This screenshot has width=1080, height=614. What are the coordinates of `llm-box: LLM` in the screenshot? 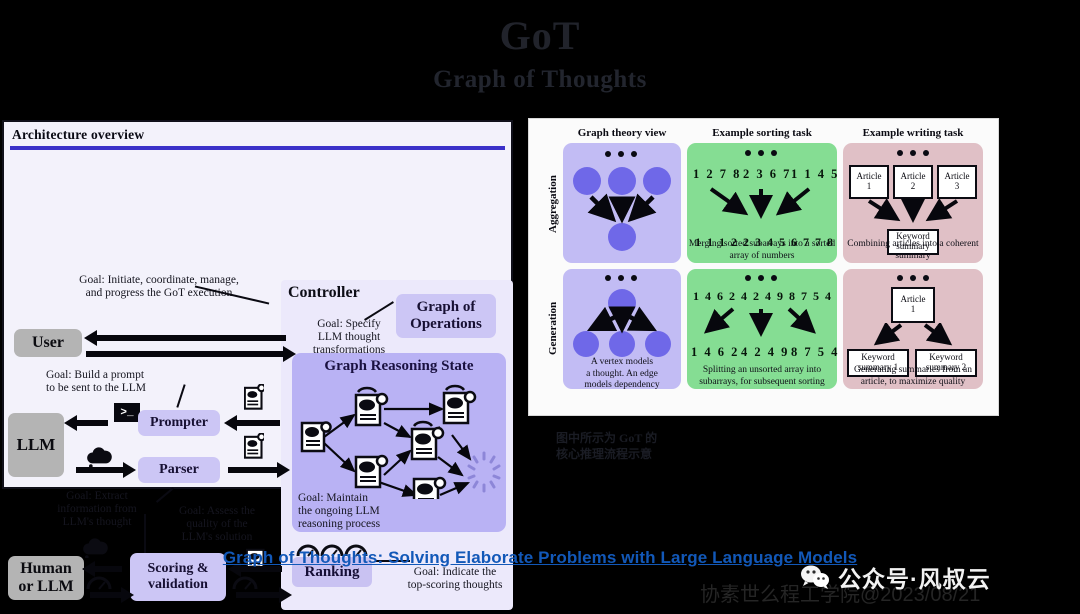 It's located at (36, 445).